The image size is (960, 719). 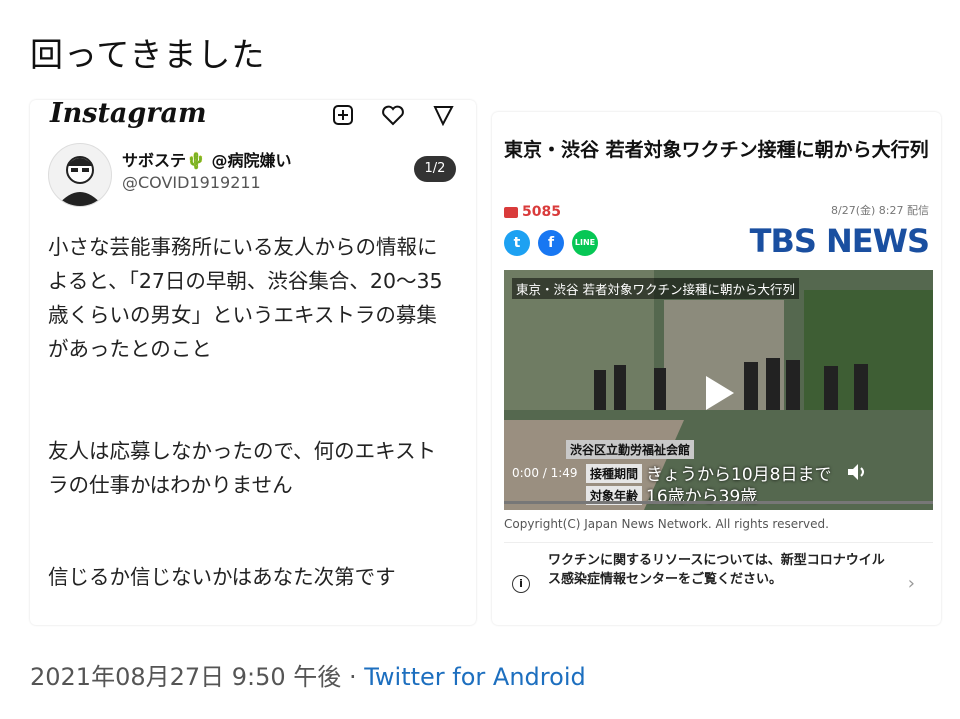 What do you see at coordinates (717, 393) in the screenshot?
I see `play-icon` at bounding box center [717, 393].